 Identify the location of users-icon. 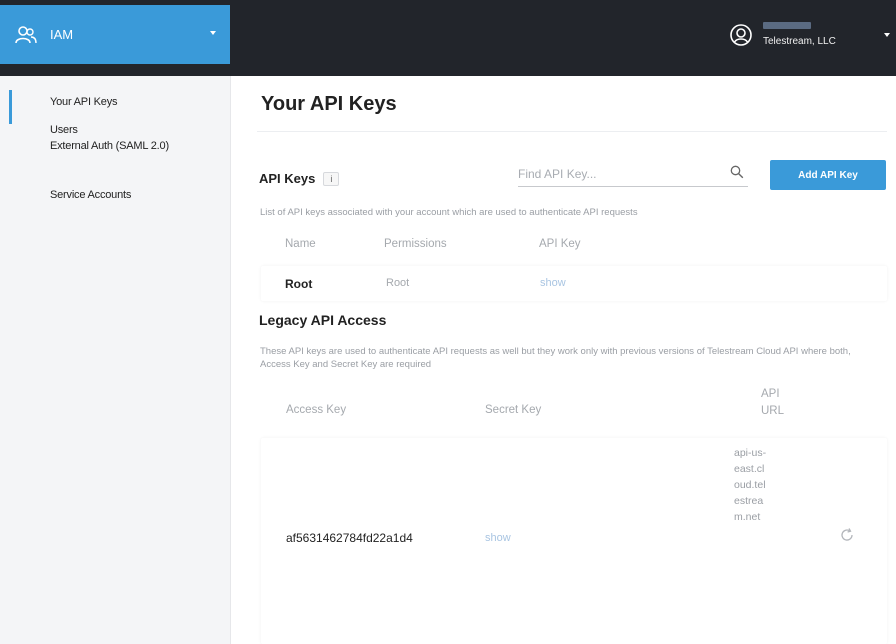
(27, 35).